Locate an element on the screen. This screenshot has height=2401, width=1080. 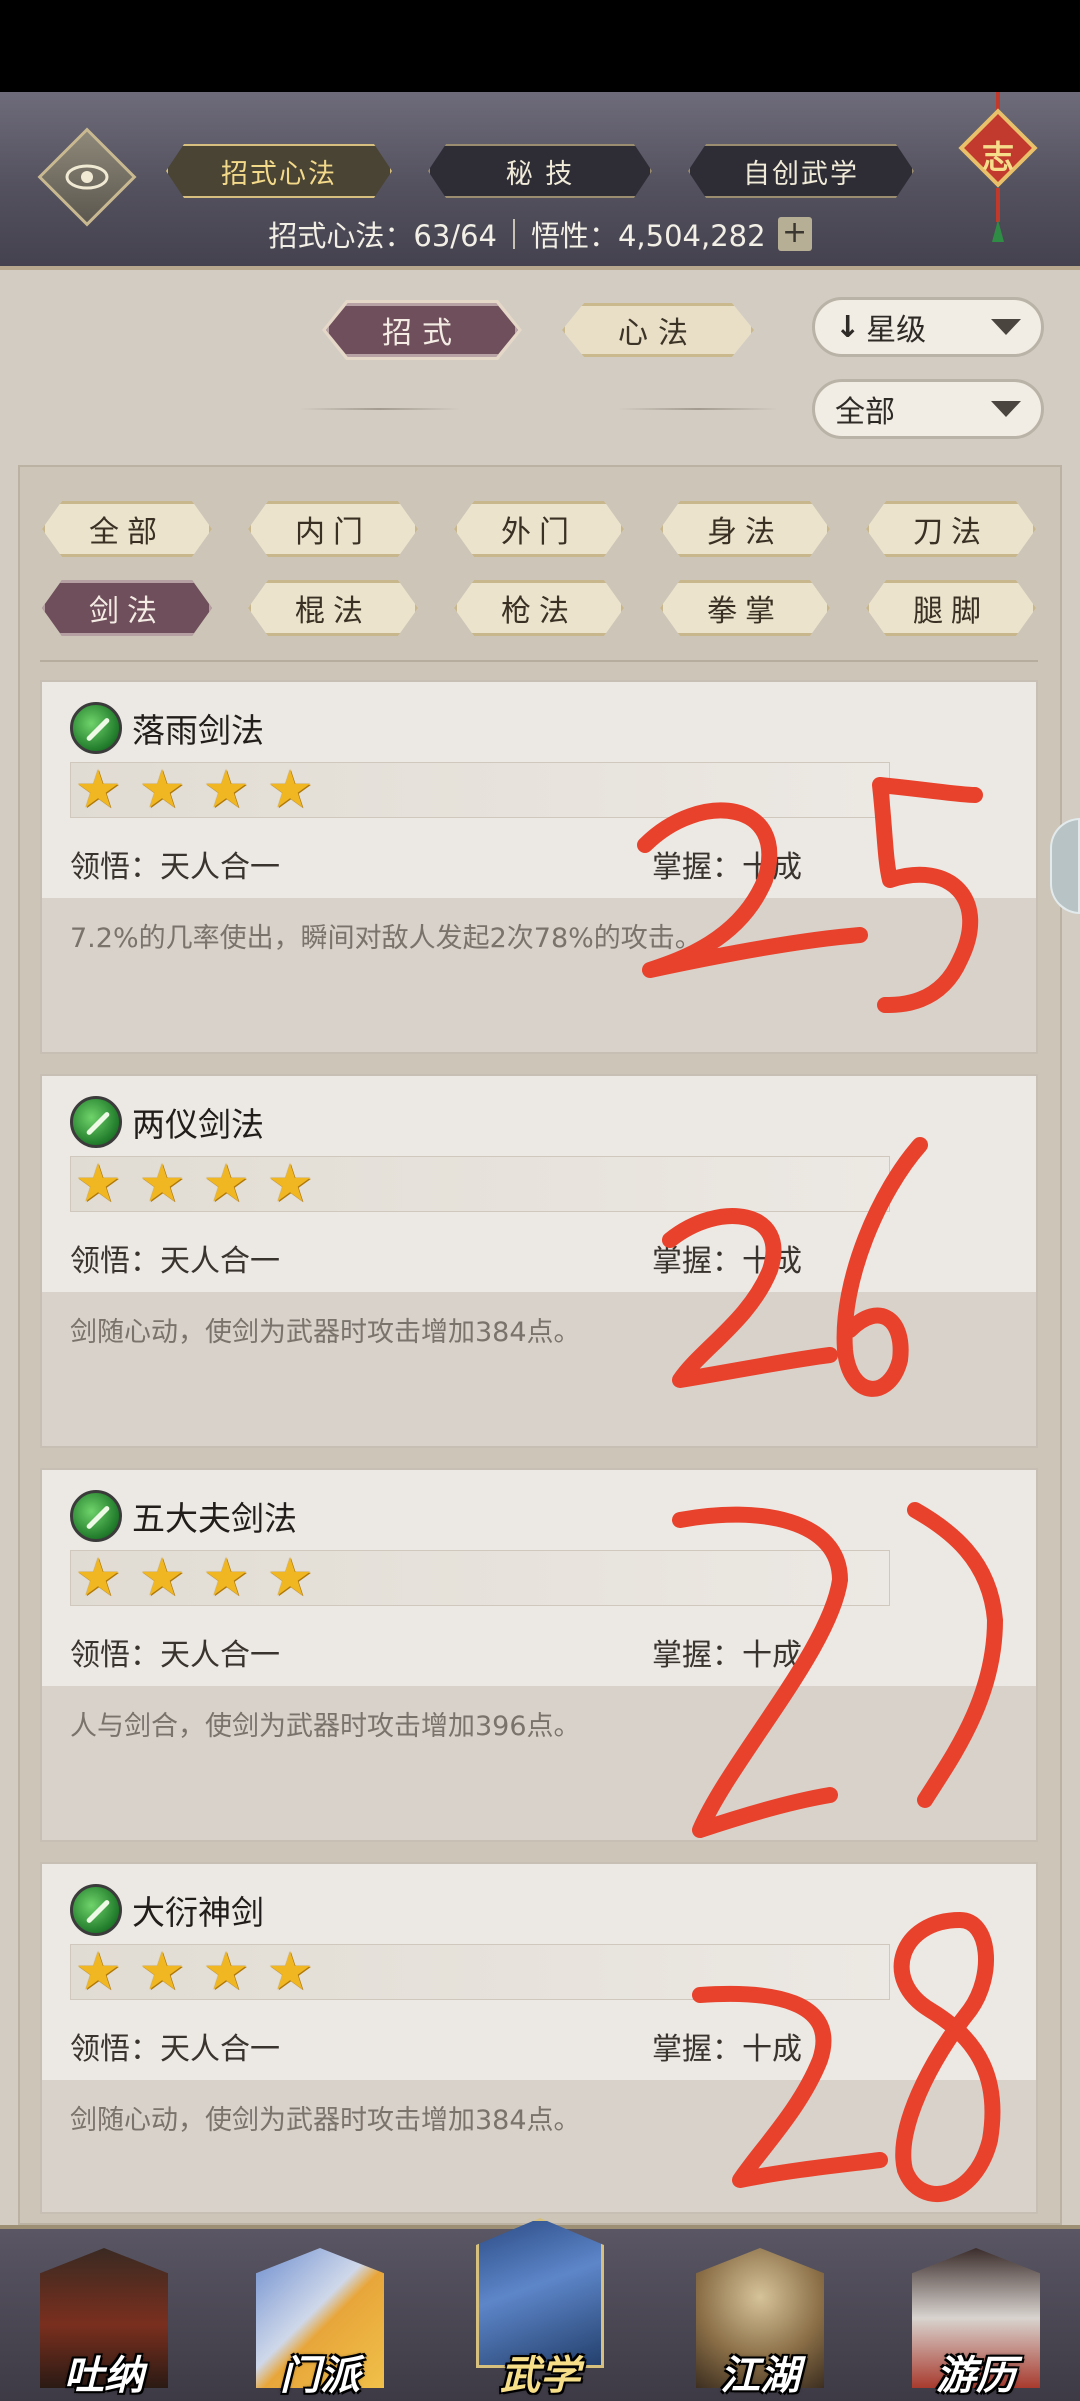
category-label: 身法 is located at coordinates (745, 532).